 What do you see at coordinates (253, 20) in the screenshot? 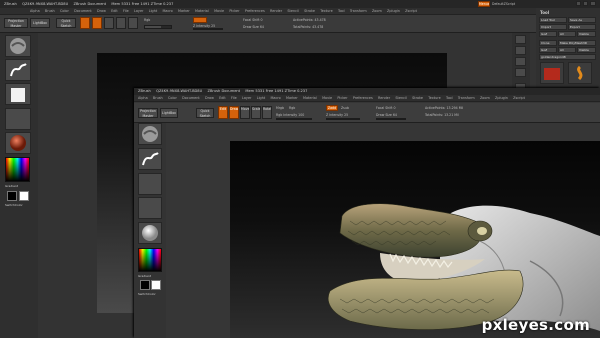
I see `back-focal-shift-label: Focal Shift 0` at bounding box center [253, 20].